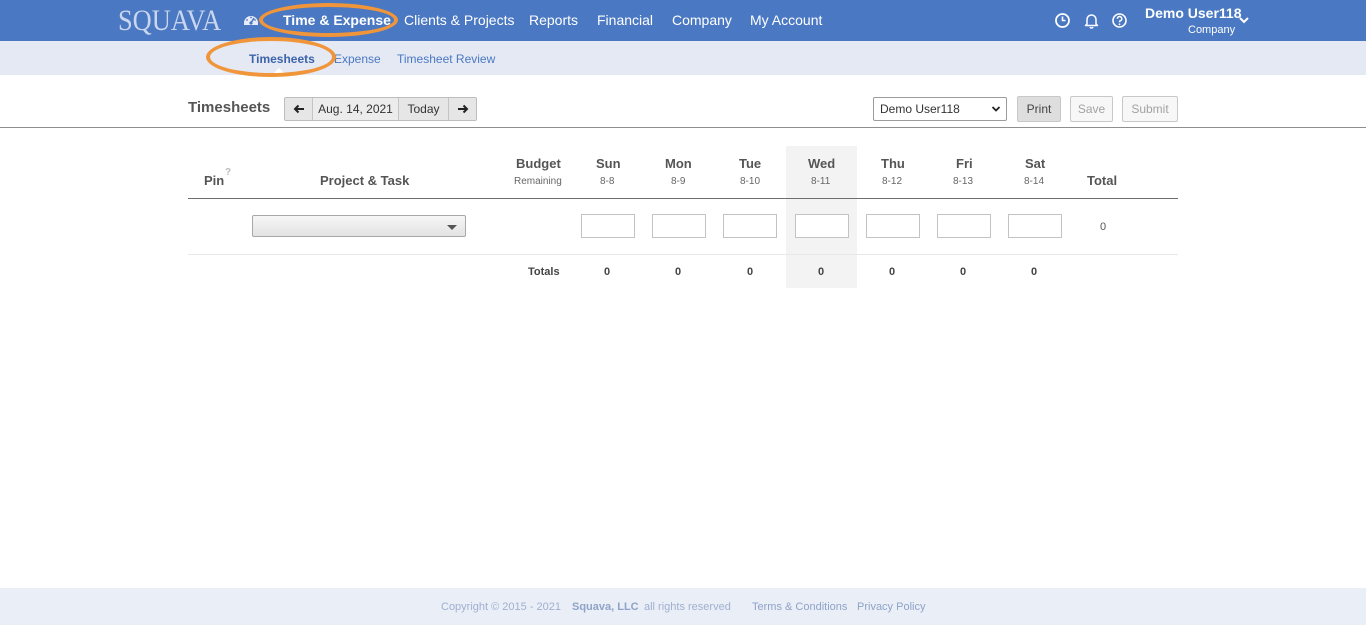  Describe the element at coordinates (538, 181) in the screenshot. I see `budget-remaining-subheader: Remaining` at that location.